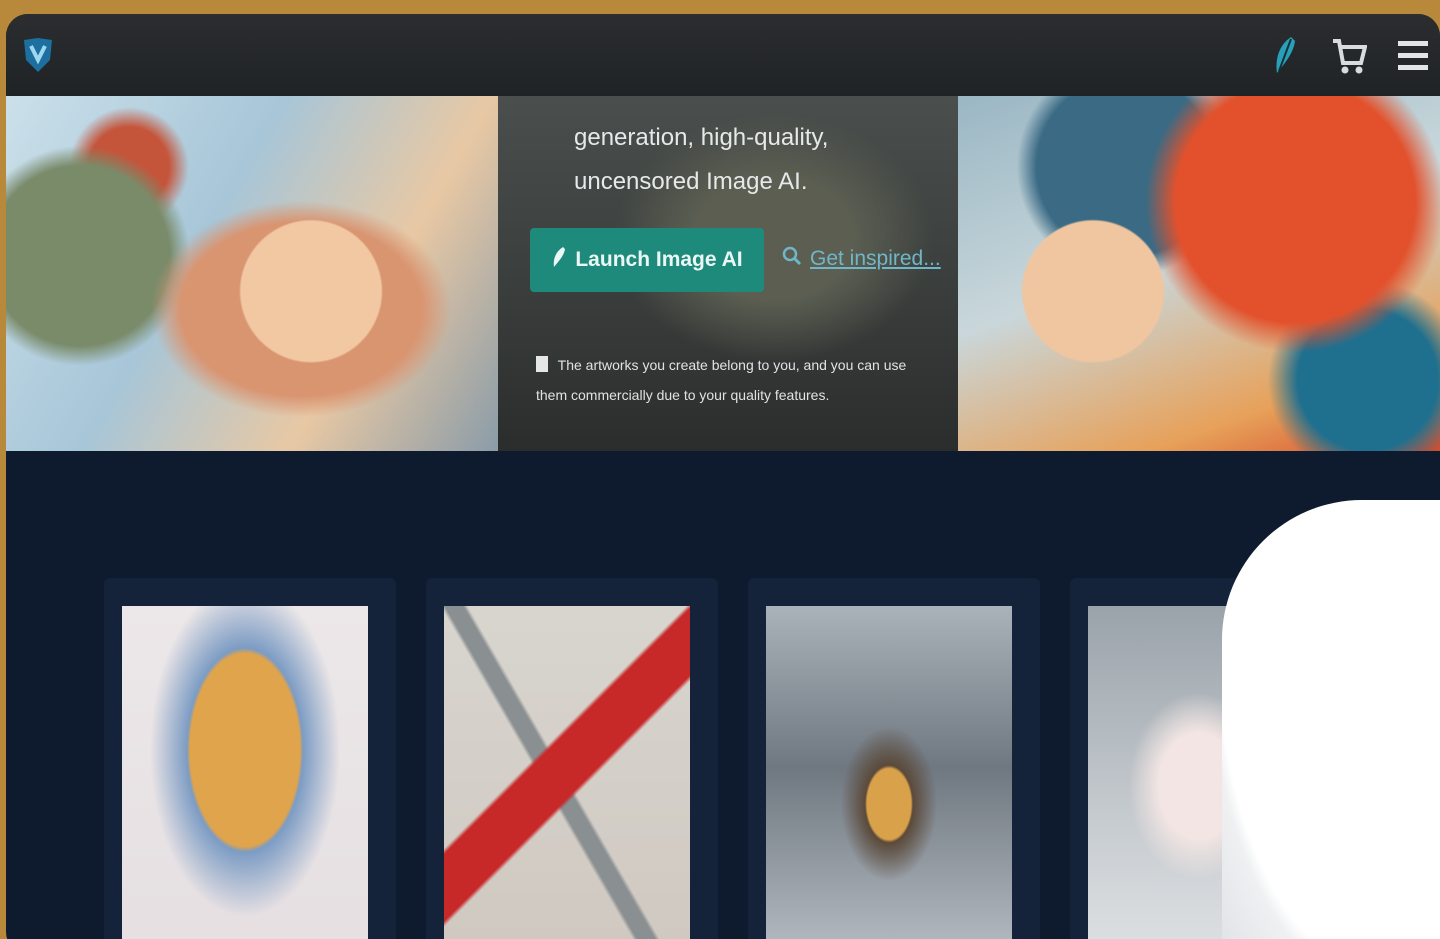 The height and width of the screenshot is (939, 1440). What do you see at coordinates (691, 181) in the screenshot?
I see `hero-tagline-line2: uncensored Image AI.` at bounding box center [691, 181].